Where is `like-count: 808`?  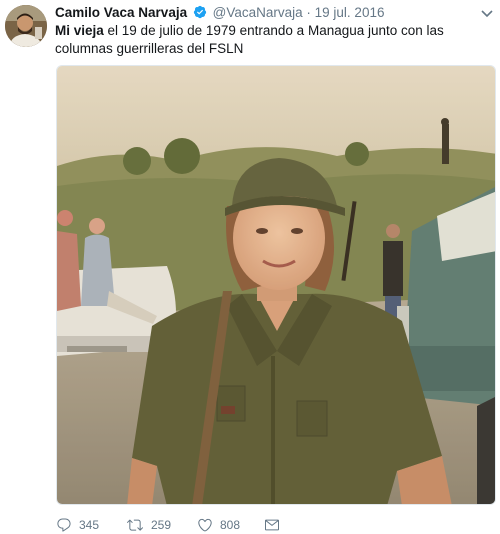
like-count: 808 is located at coordinates (230, 525).